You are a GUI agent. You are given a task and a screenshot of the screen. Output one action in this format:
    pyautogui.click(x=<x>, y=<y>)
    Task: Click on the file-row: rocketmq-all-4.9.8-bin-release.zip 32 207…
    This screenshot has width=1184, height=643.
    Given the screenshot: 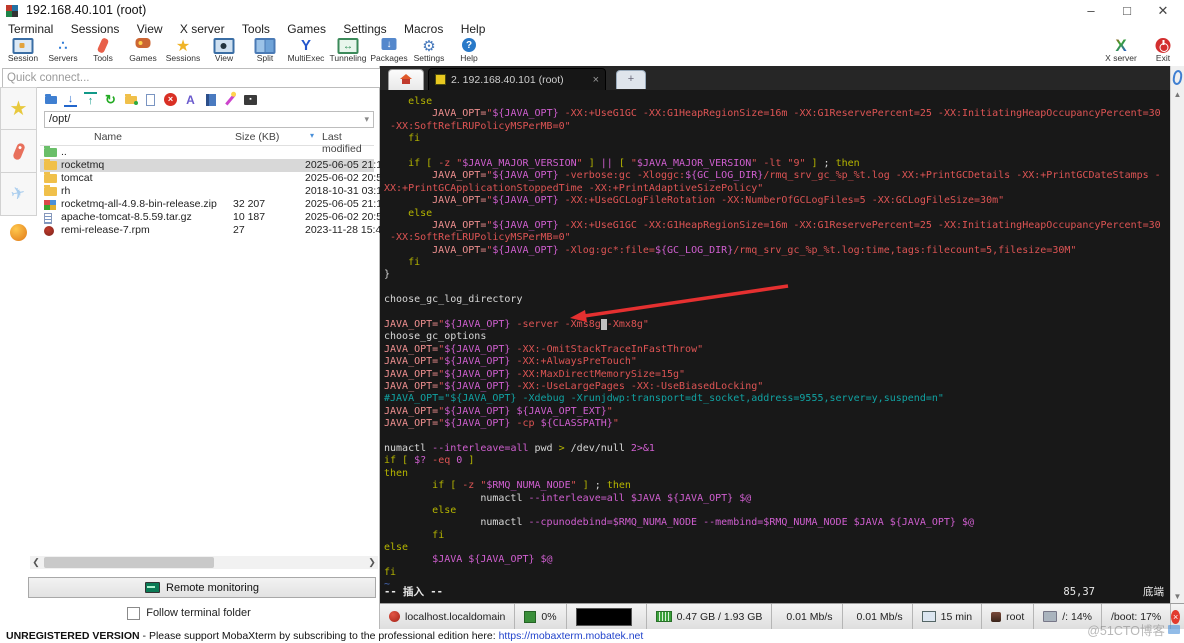 What is the action you would take?
    pyautogui.click(x=214, y=204)
    